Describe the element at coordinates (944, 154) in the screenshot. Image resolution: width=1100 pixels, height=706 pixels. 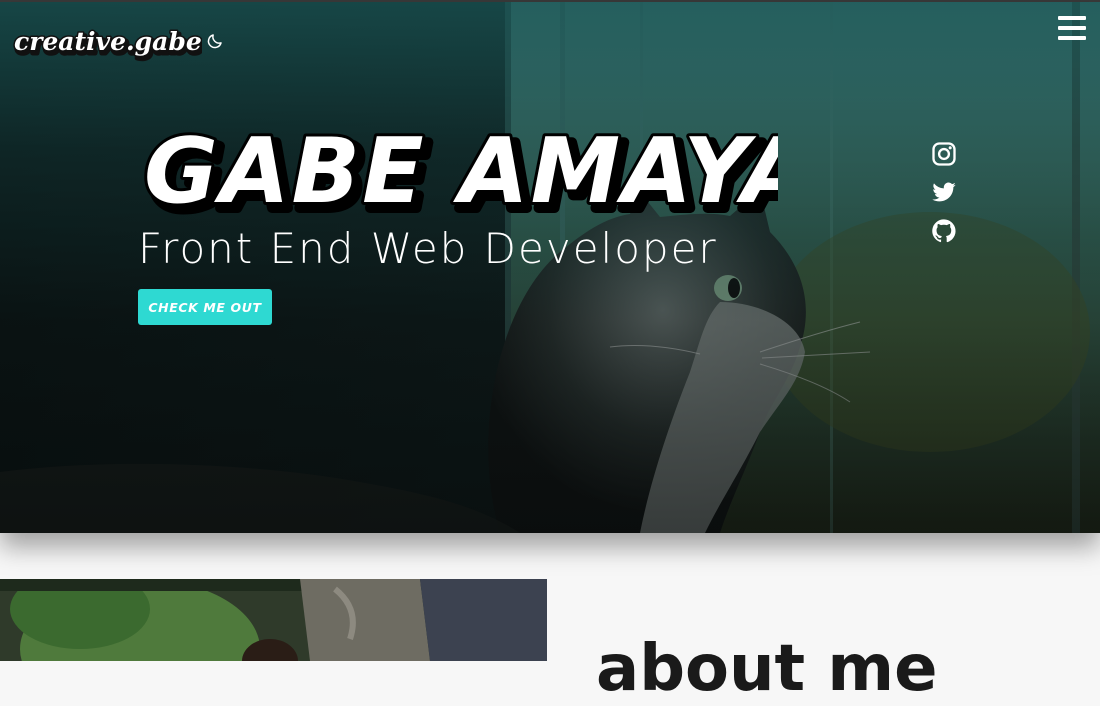
I see `instagram-icon` at that location.